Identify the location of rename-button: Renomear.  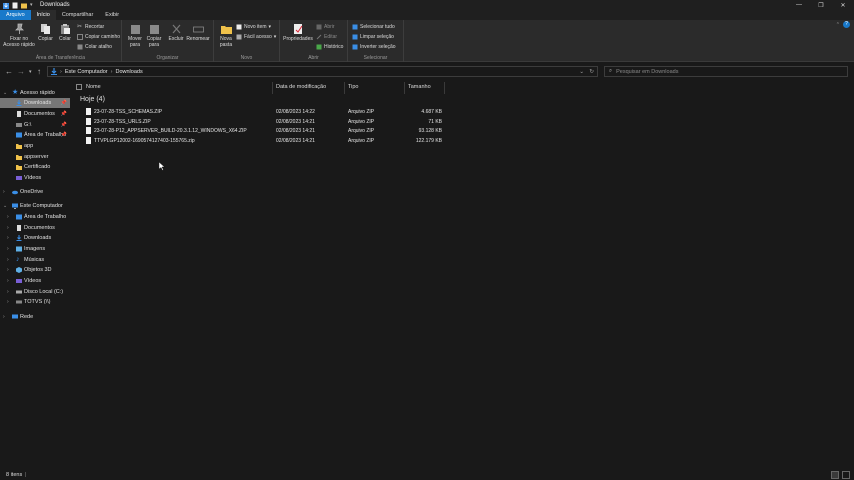
(198, 33).